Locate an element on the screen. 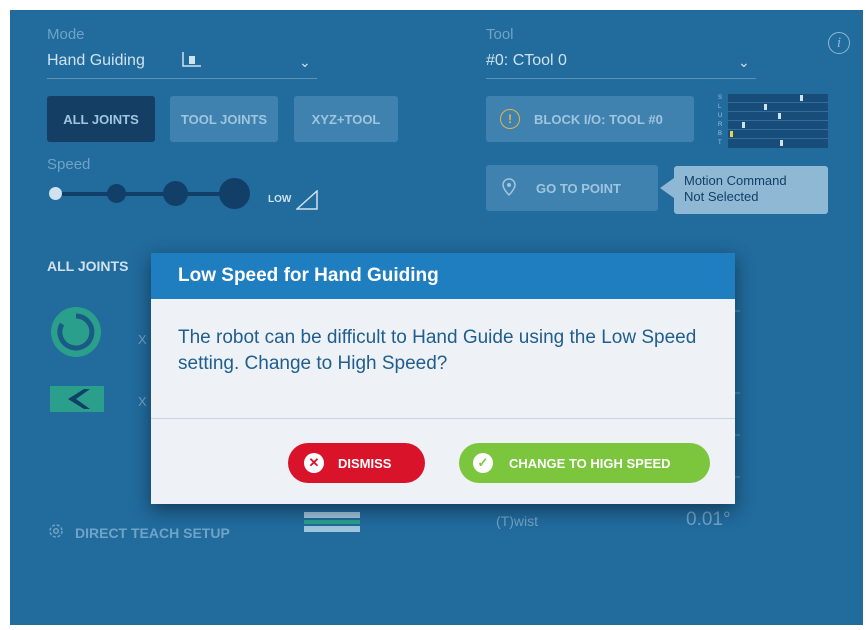 The image size is (867, 630). tool-joints-button: TOOL JOINTS is located at coordinates (224, 119).